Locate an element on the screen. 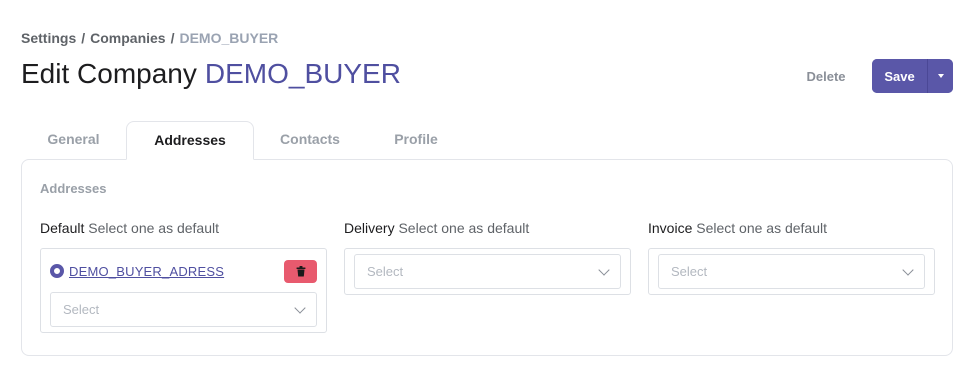 The image size is (964, 366). delivery-label-title: Delivery is located at coordinates (369, 228).